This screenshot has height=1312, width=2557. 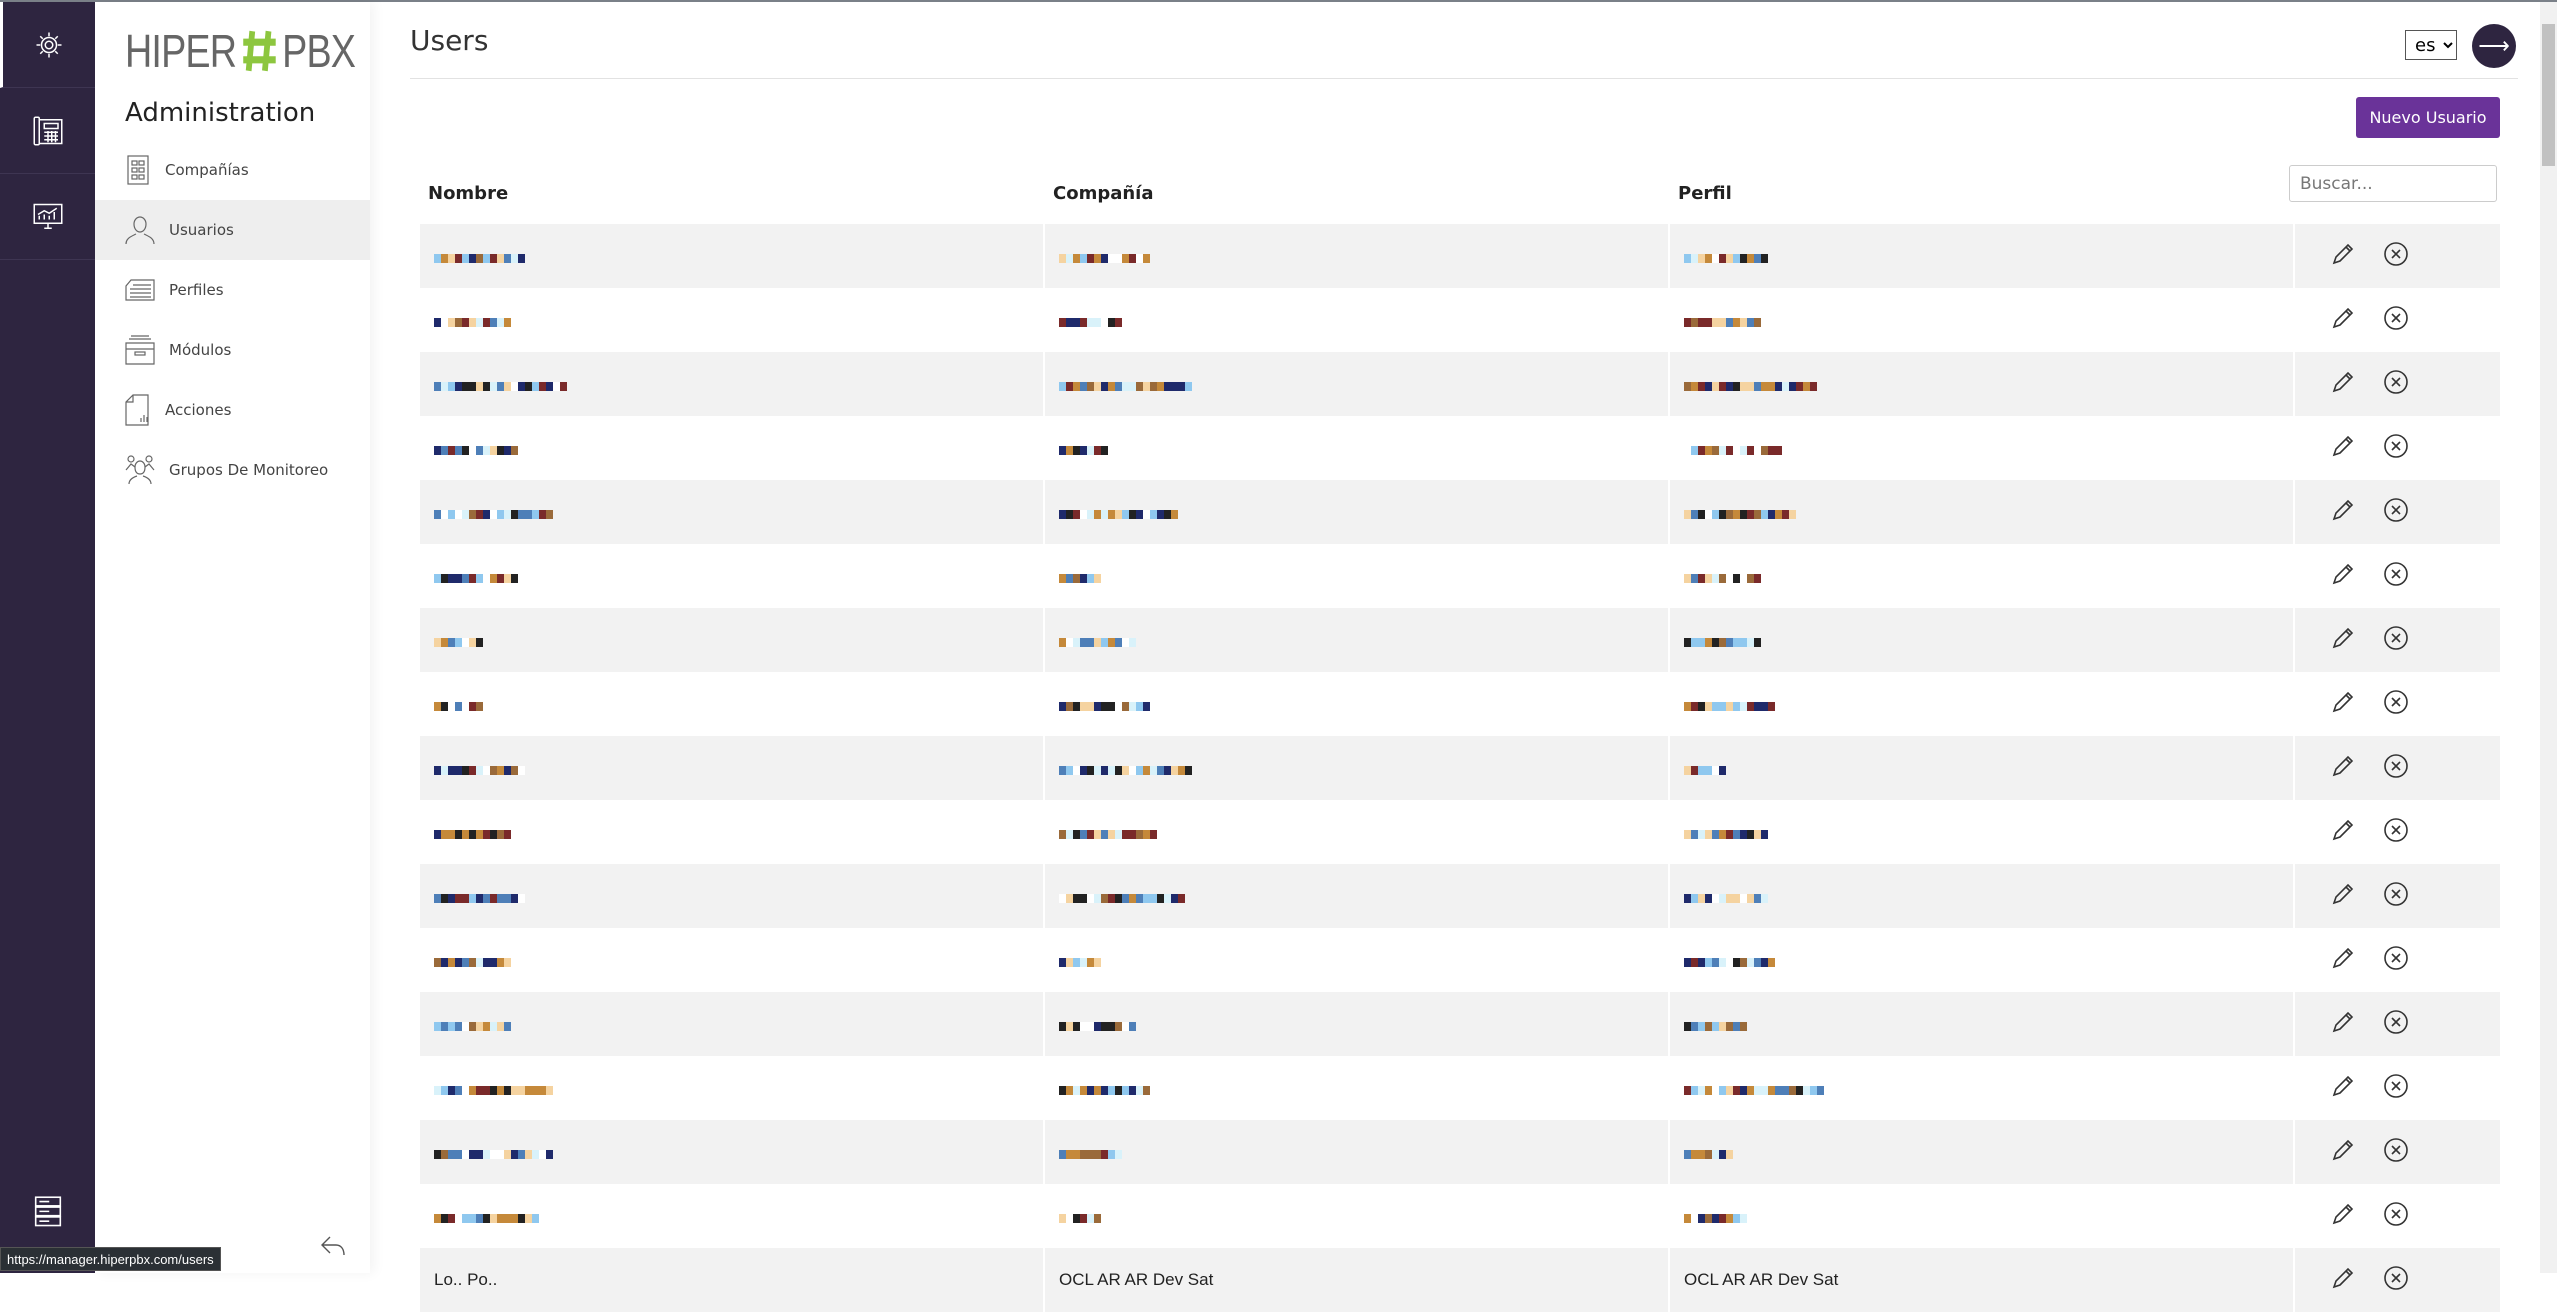 What do you see at coordinates (2428, 117) in the screenshot?
I see `new-user-button: Nuevo Usuario` at bounding box center [2428, 117].